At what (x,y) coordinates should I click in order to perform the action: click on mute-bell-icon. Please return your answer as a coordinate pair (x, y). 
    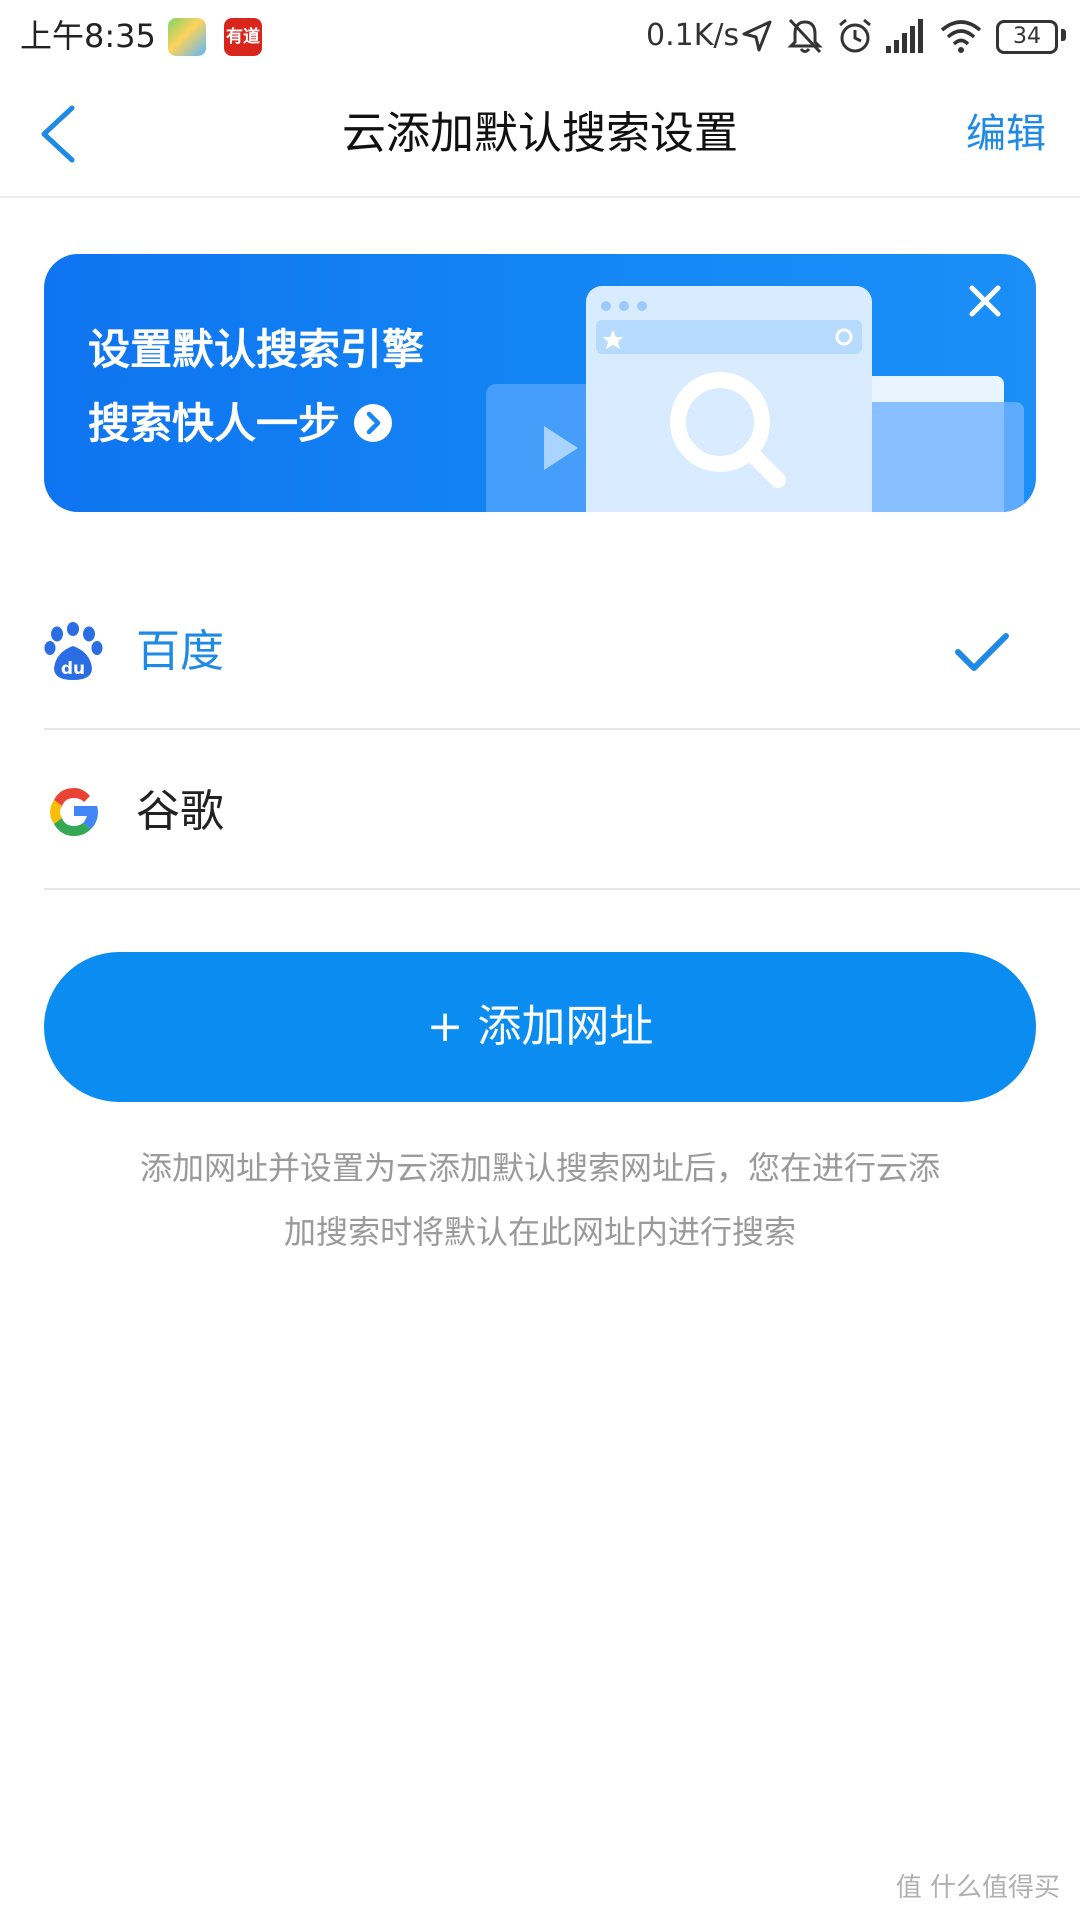
    Looking at the image, I should click on (805, 36).